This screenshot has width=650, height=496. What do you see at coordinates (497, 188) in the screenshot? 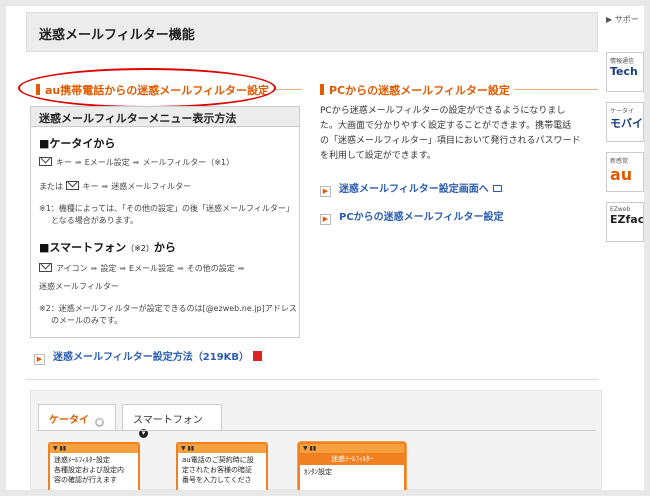
I see `new-window-icon` at bounding box center [497, 188].